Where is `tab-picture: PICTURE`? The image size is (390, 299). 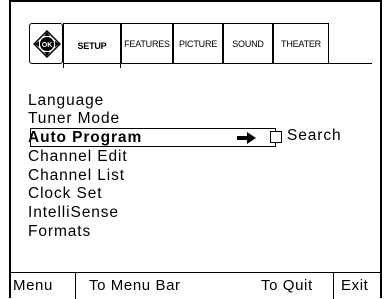
tab-picture: PICTURE is located at coordinates (198, 43).